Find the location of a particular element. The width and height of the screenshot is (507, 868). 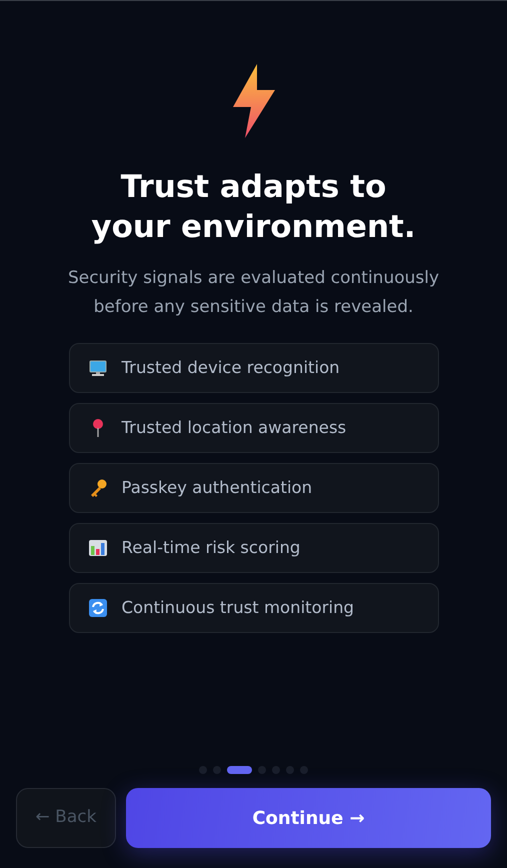

feature-label: Passkey authentication is located at coordinates (217, 487).